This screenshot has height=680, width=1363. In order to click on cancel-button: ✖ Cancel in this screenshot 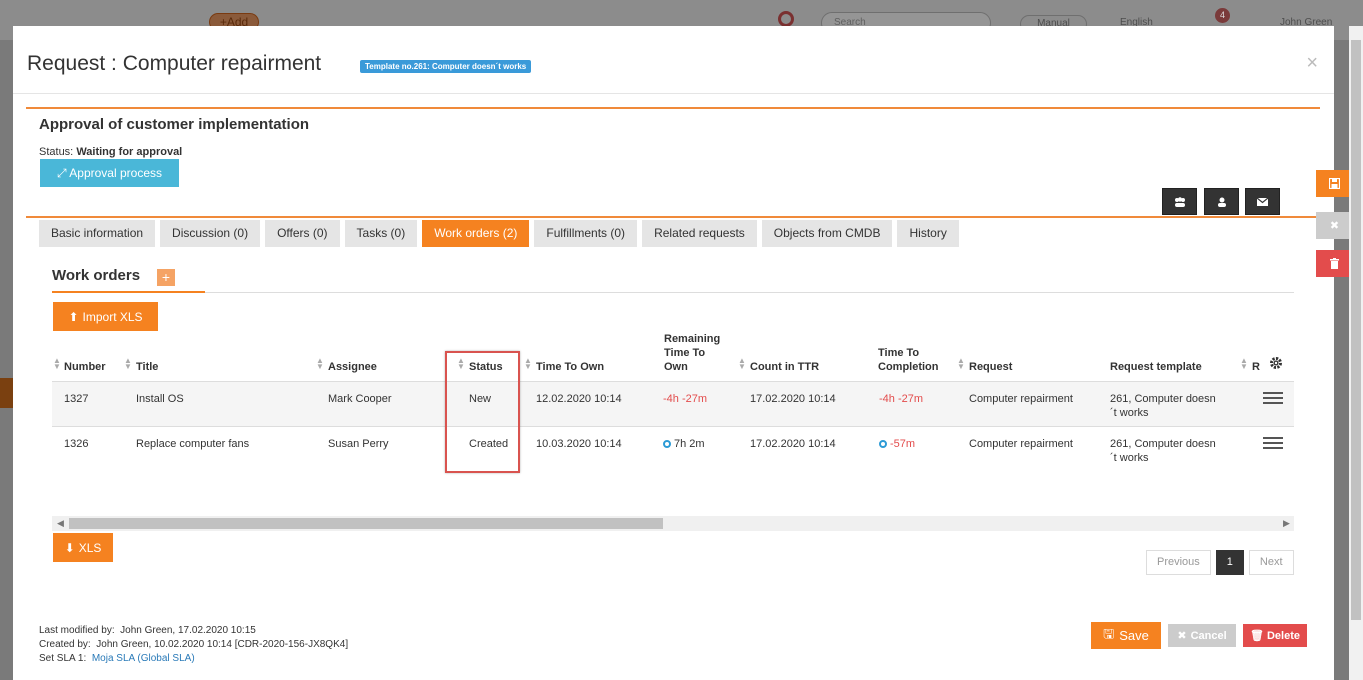, I will do `click(1202, 635)`.